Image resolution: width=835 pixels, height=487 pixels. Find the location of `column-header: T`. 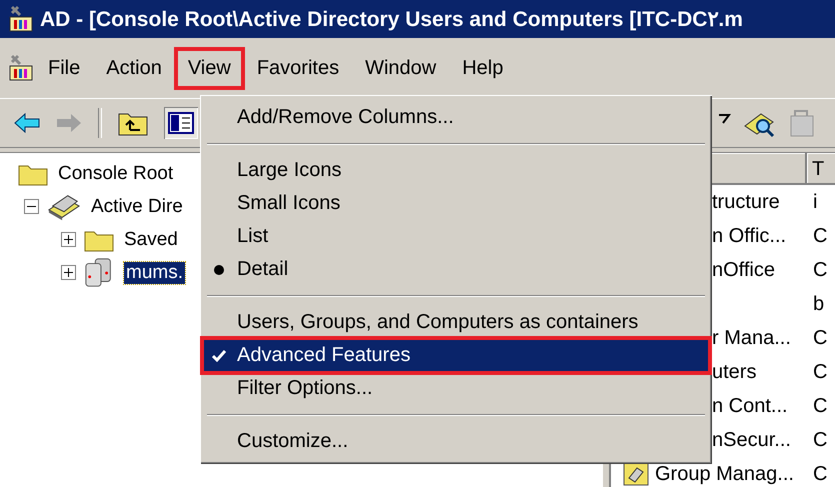

column-header: T is located at coordinates (821, 169).